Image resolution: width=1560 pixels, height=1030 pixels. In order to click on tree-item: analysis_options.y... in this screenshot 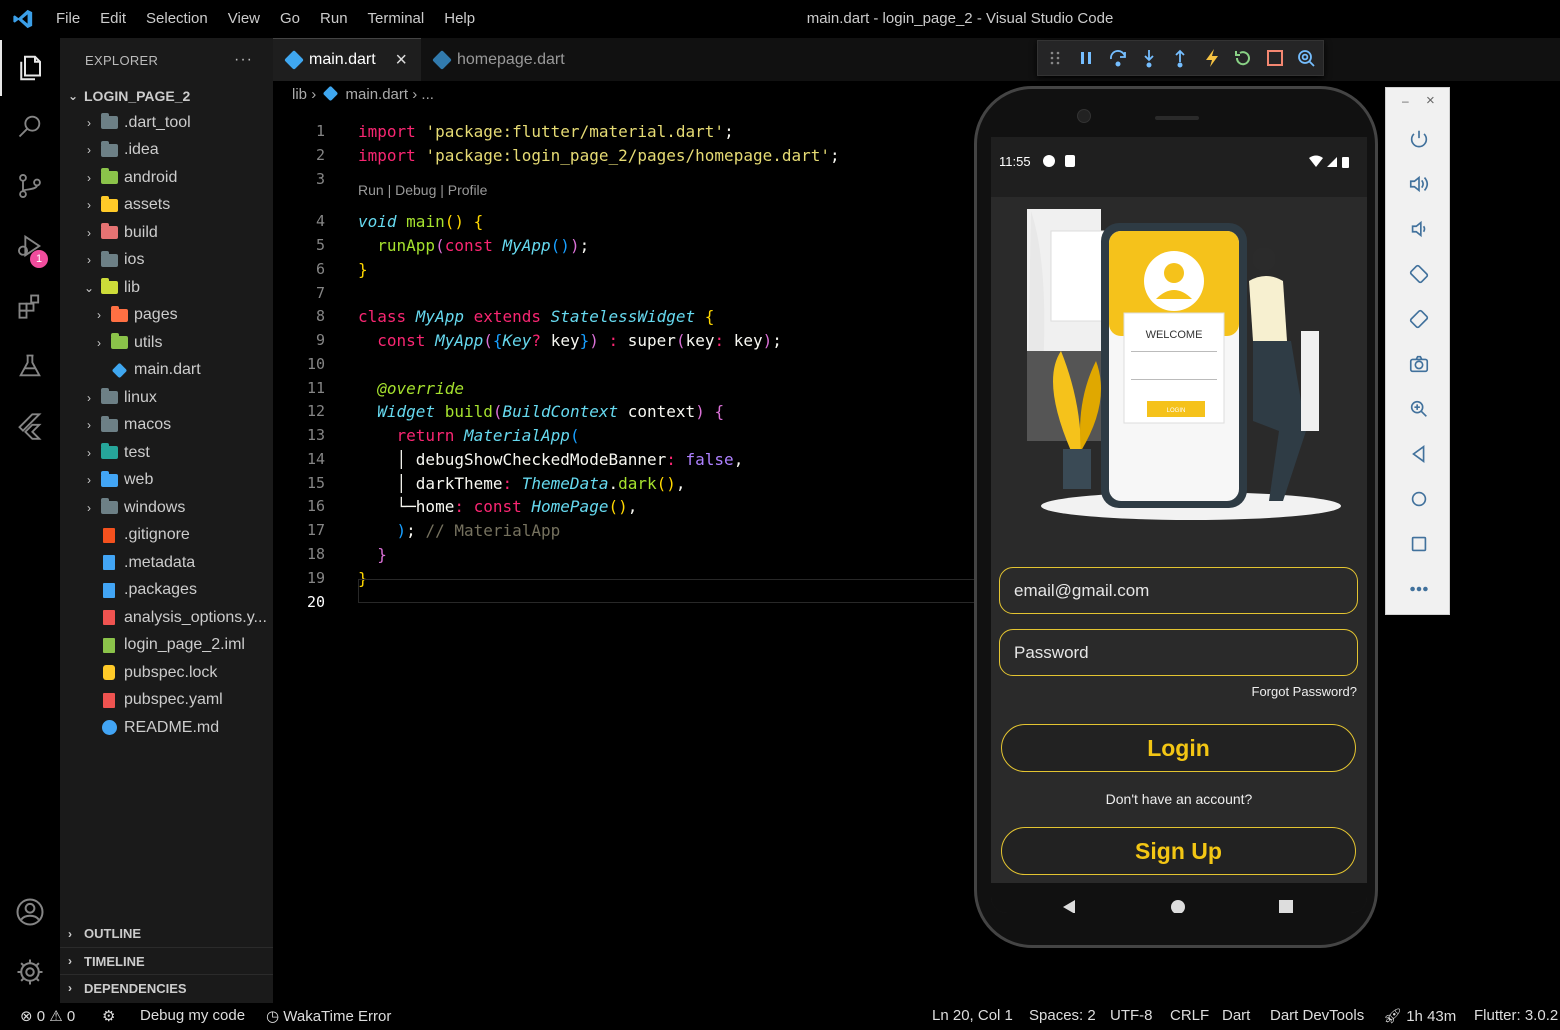, I will do `click(166, 617)`.